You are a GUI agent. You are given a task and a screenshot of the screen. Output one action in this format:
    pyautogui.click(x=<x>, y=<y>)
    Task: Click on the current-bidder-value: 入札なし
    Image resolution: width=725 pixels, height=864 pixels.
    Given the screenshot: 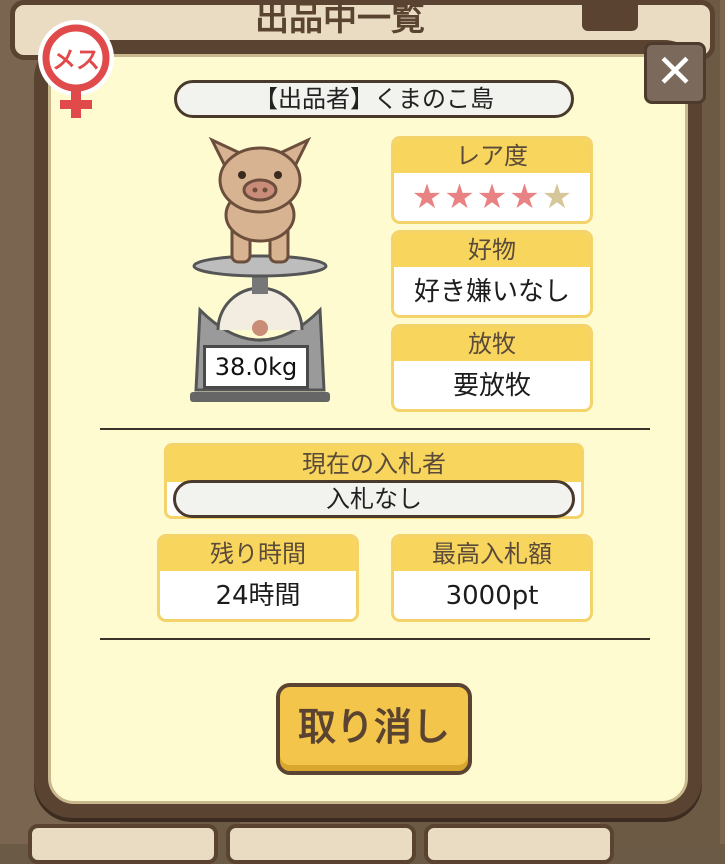 What is the action you would take?
    pyautogui.click(x=374, y=499)
    